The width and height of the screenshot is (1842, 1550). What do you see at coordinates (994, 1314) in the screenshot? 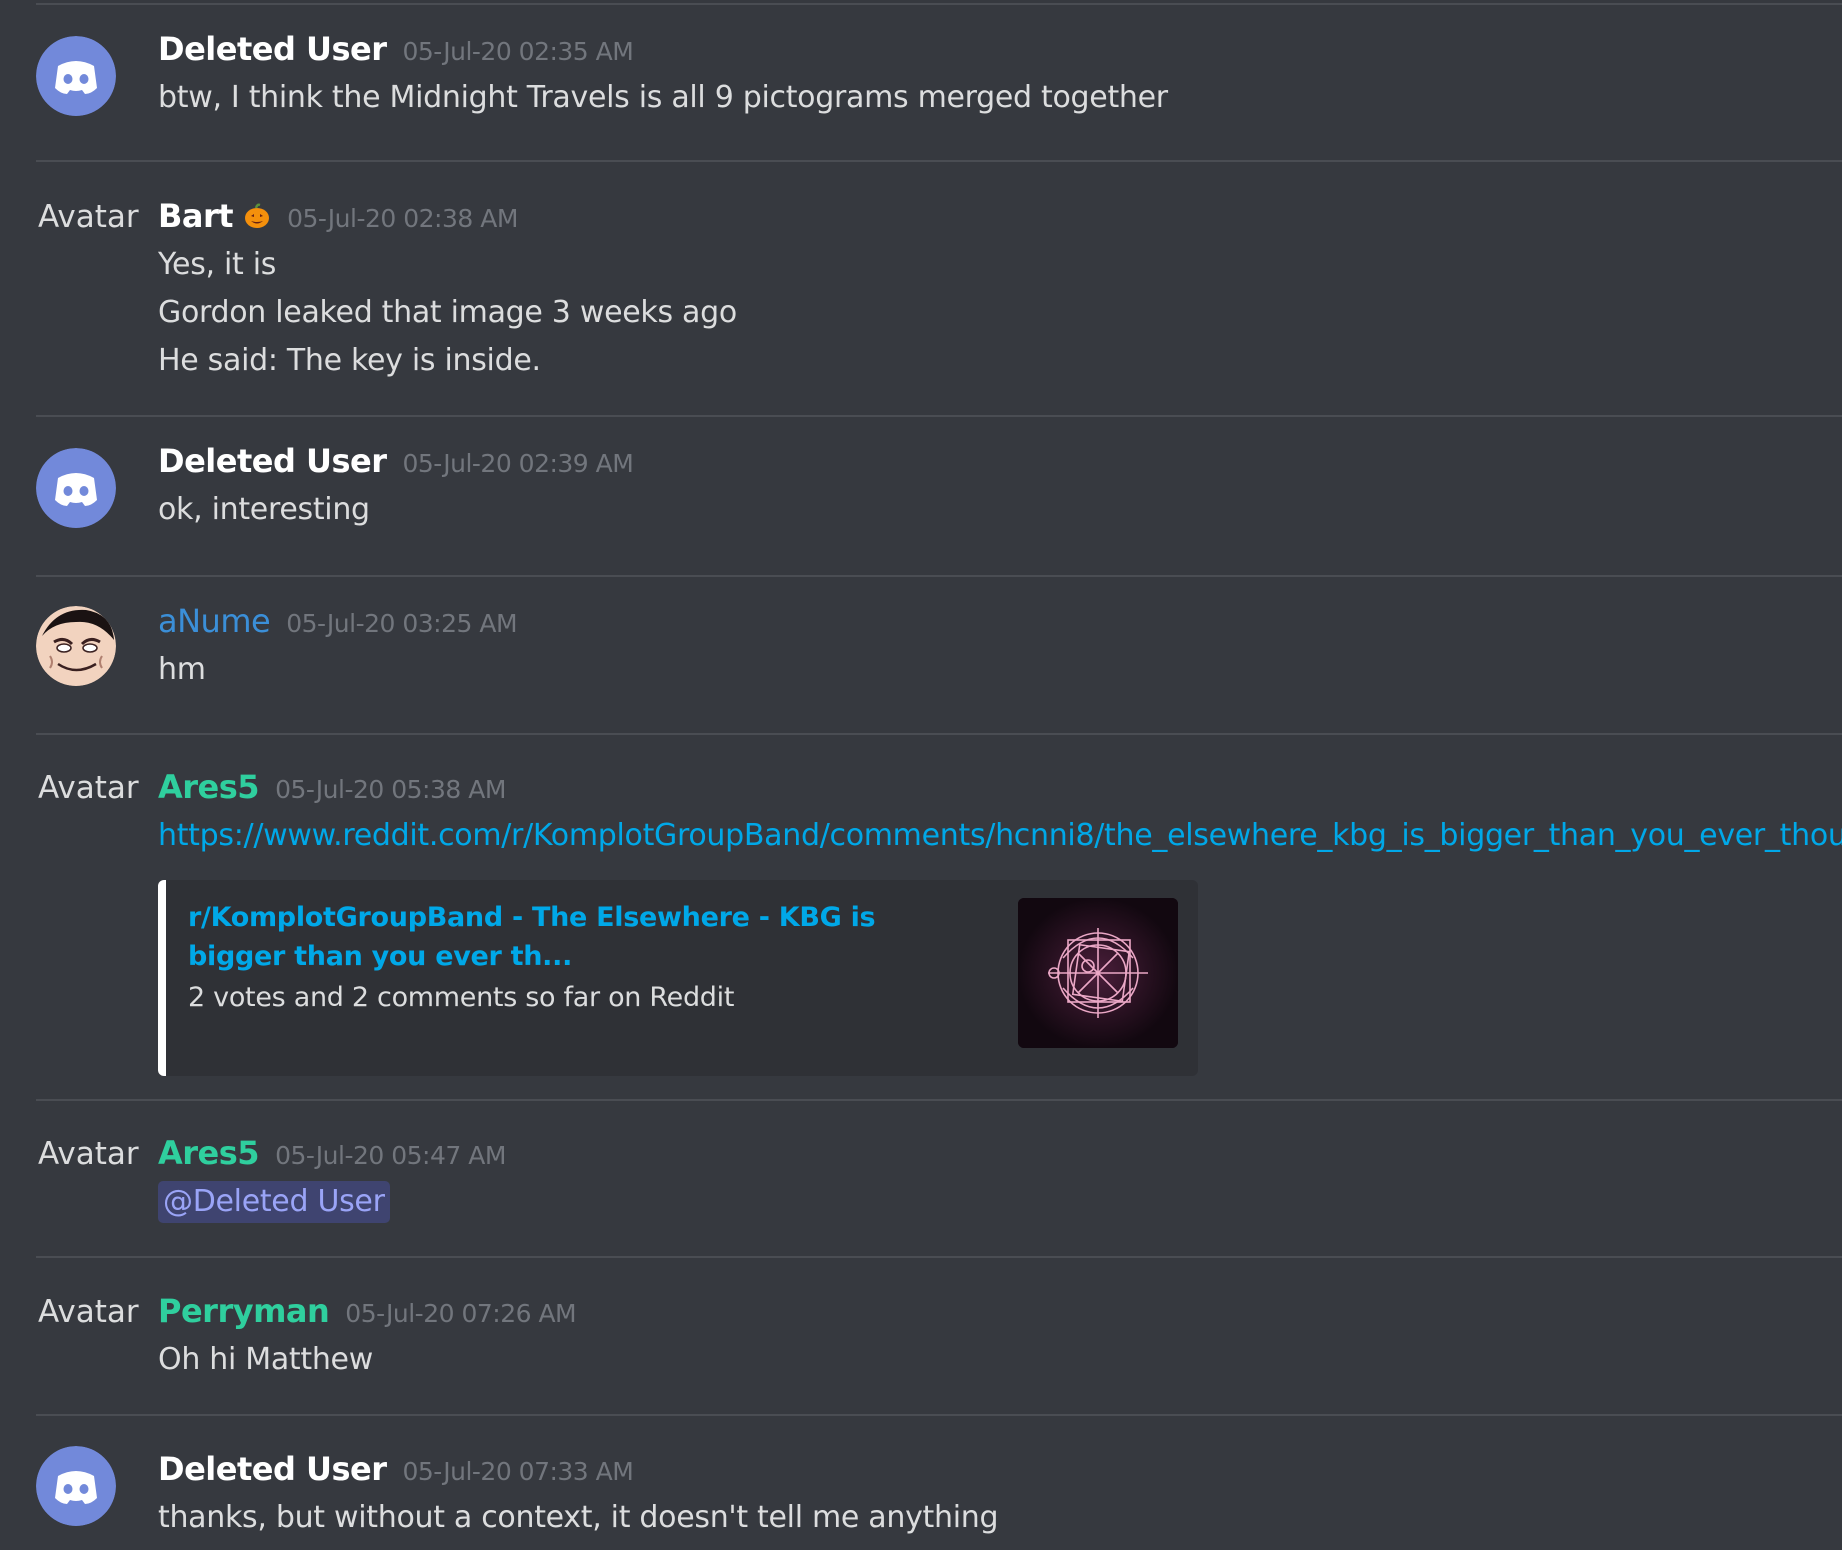
I see `message-header: Perryman 05-Jul-20 07:26 AM` at bounding box center [994, 1314].